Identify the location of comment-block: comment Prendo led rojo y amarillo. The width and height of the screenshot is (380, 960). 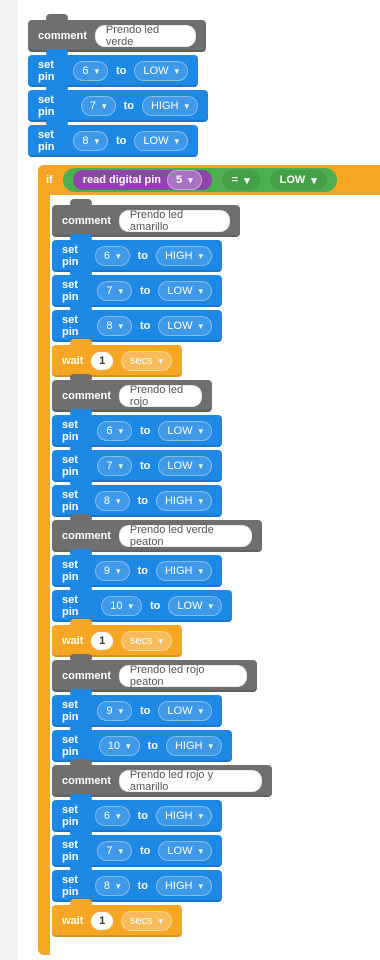
(162, 778).